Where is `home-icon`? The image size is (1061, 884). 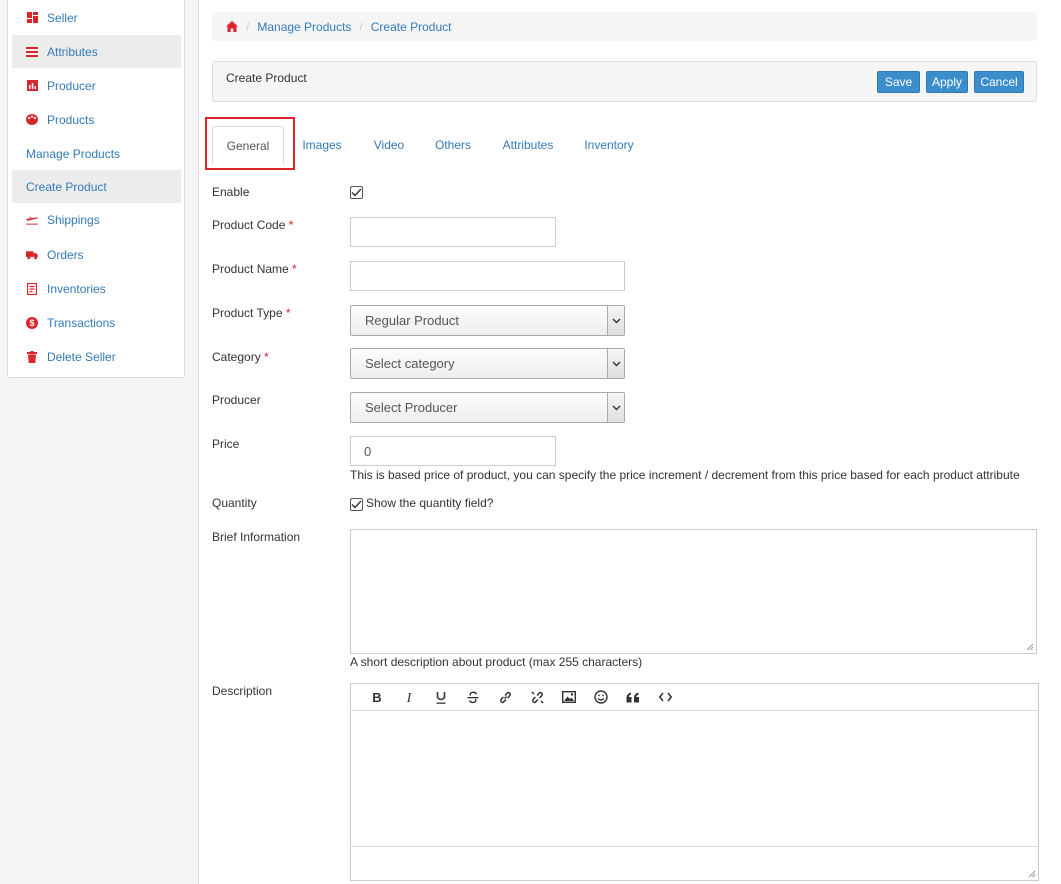
home-icon is located at coordinates (232, 26).